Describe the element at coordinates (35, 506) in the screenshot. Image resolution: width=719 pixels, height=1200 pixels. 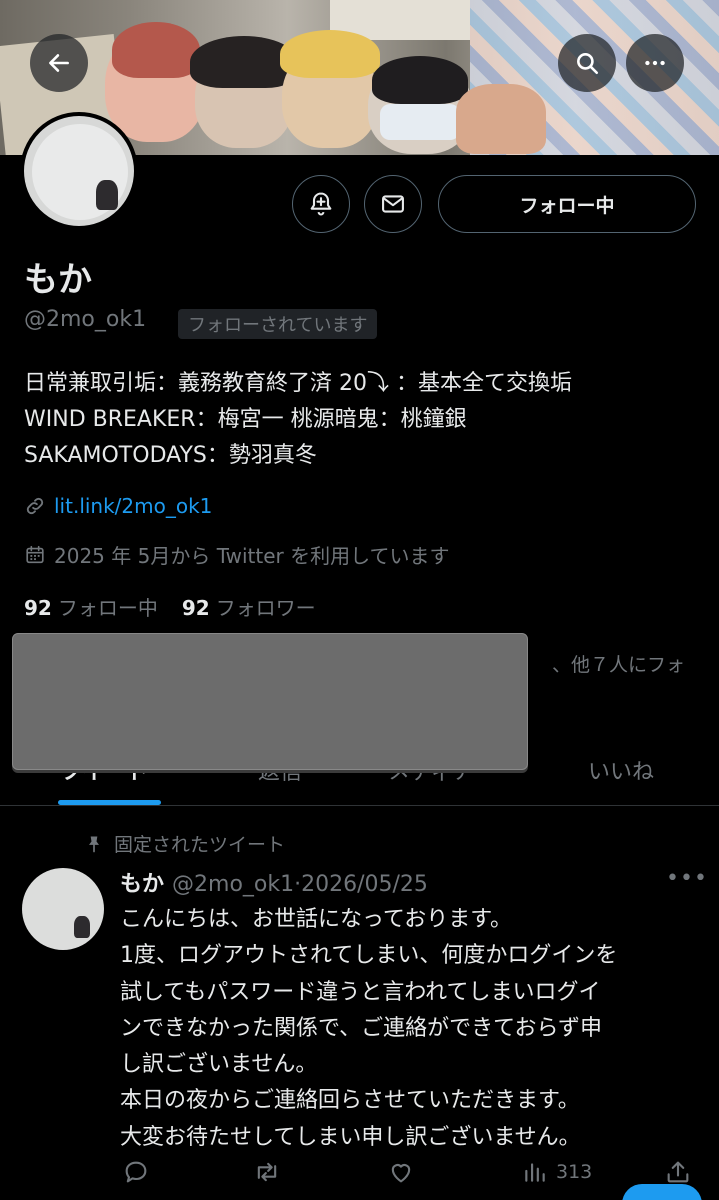
I see `link-icon` at that location.